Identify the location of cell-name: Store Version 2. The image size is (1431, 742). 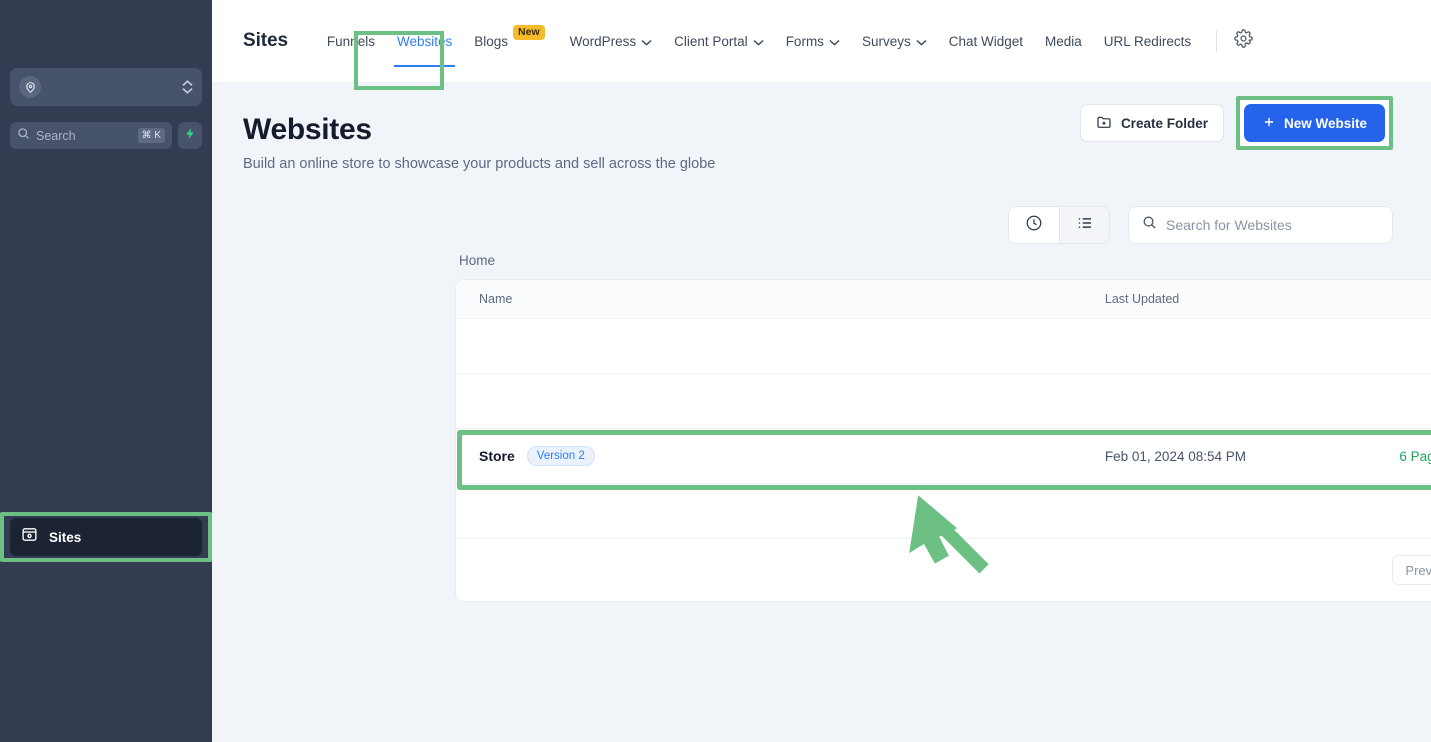
(780, 456).